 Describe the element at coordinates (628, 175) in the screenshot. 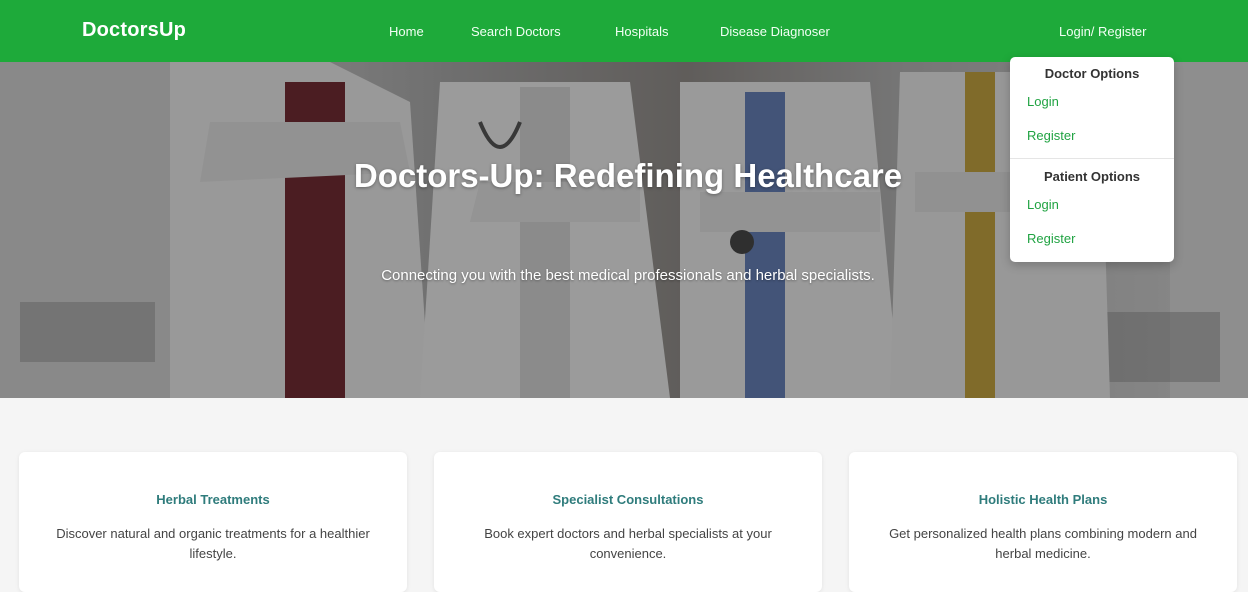

I see `hero-title: Doctors-Up: Redefining Healthcare` at that location.